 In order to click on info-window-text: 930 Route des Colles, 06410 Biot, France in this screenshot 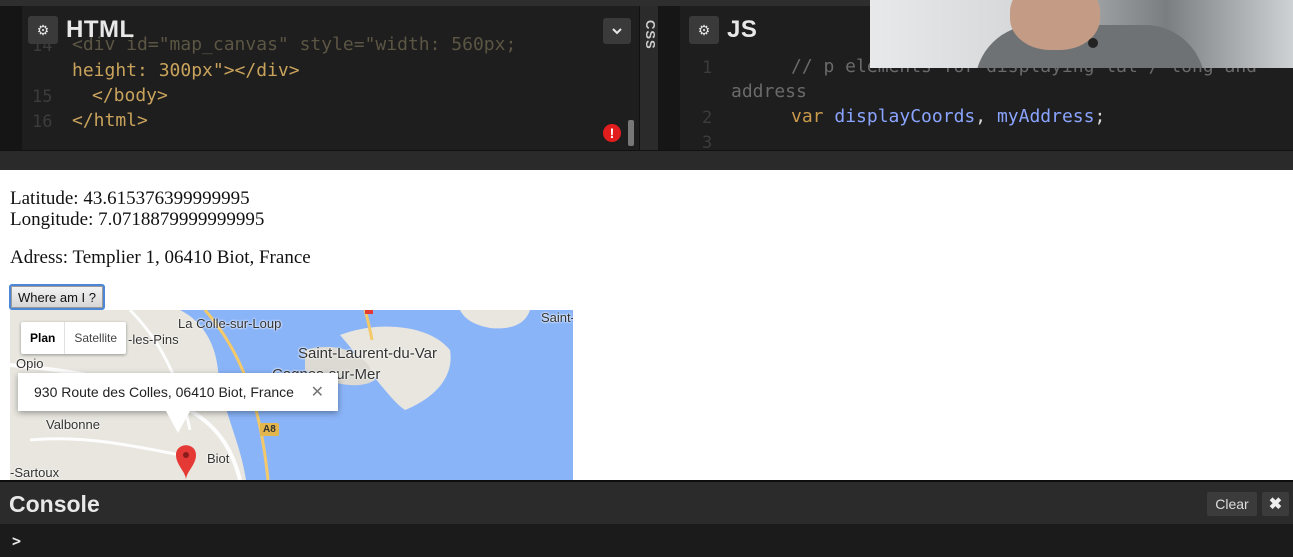, I will do `click(164, 392)`.